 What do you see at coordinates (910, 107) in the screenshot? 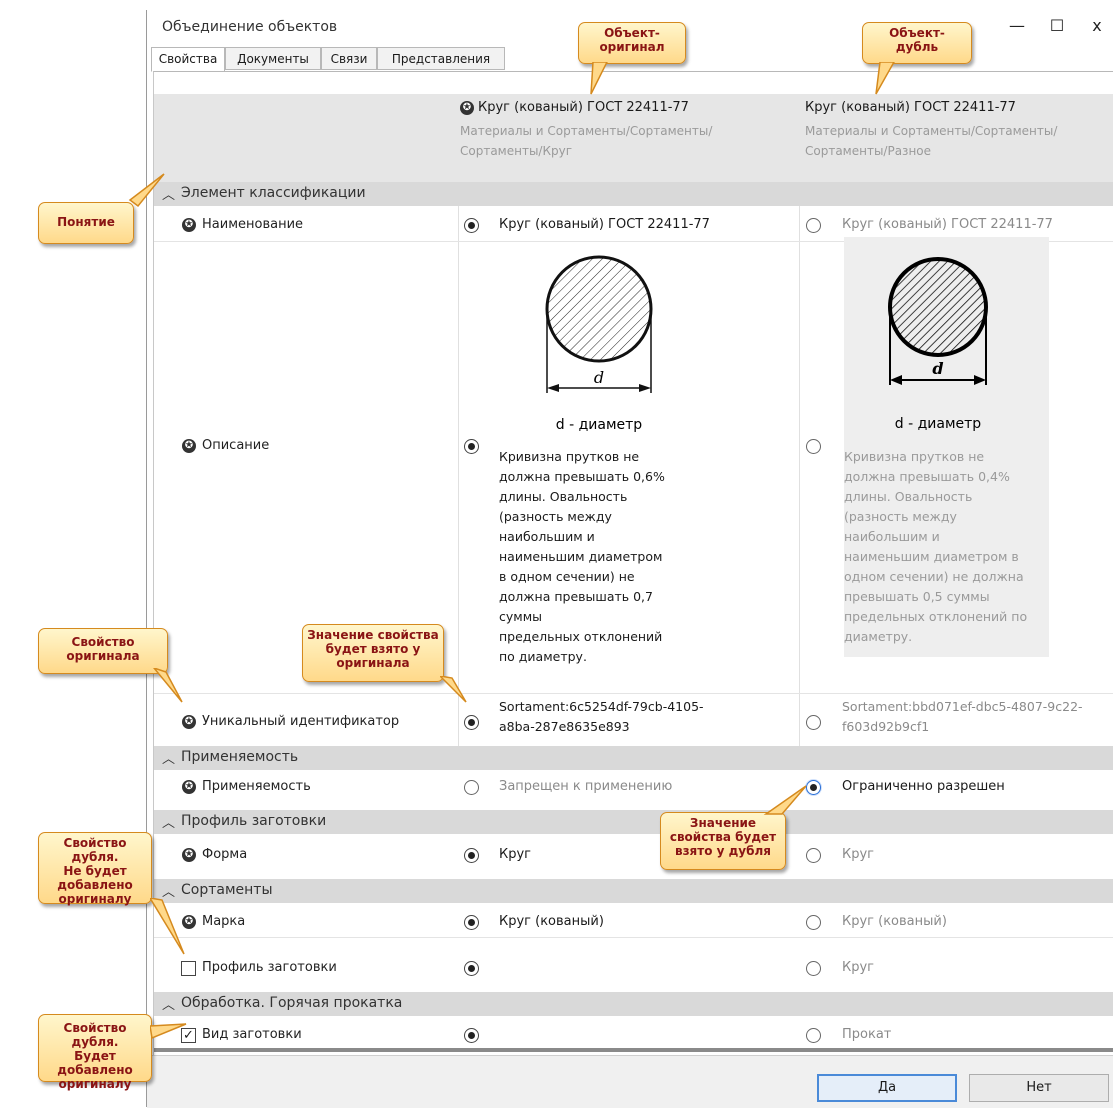
I see `duplicate-object-title: Круг (кованый) ГОСТ 22411-77` at bounding box center [910, 107].